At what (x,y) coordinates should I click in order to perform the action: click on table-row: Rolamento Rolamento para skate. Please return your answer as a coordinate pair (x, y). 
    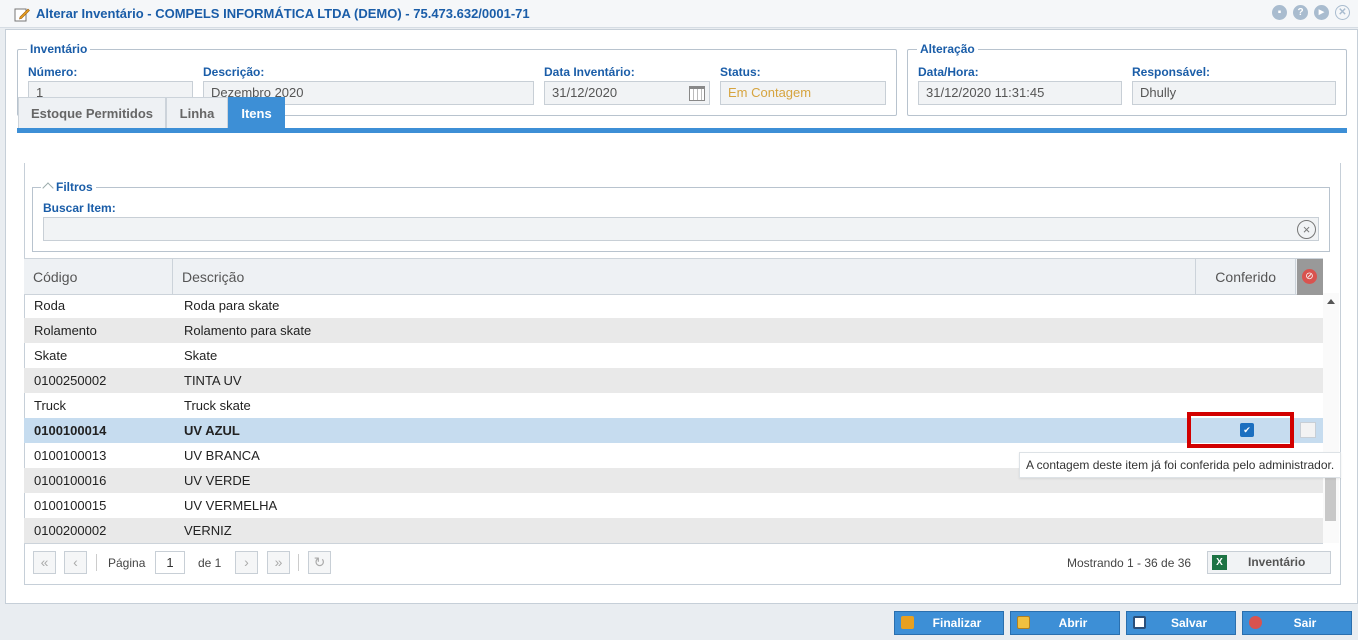
    Looking at the image, I should click on (673, 330).